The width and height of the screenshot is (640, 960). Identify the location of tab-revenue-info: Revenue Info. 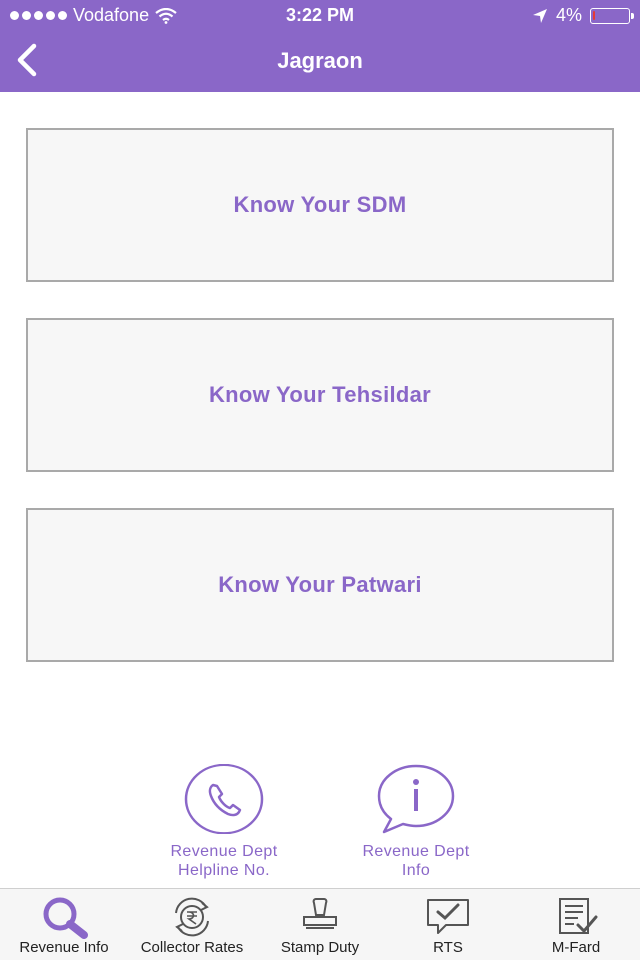
(64, 924).